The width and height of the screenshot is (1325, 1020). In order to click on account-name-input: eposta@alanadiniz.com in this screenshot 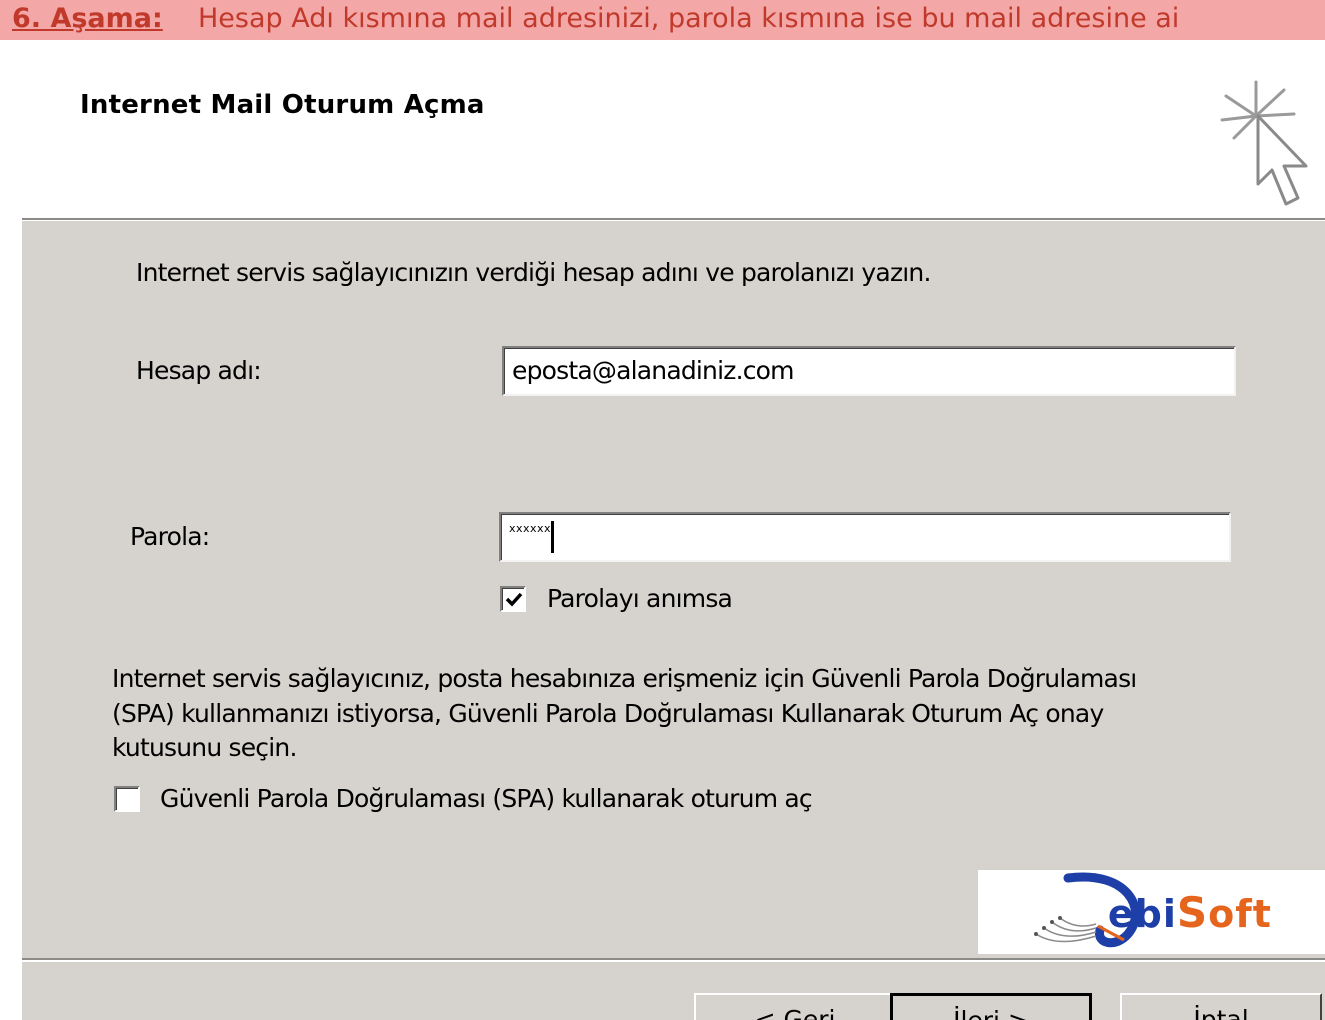, I will do `click(869, 371)`.